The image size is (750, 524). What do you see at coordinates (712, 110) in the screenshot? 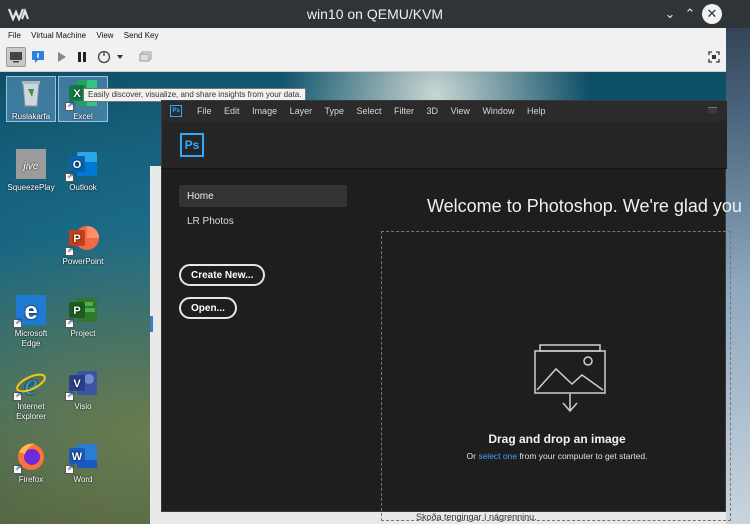
I see `ps-minimize-button` at bounding box center [712, 110].